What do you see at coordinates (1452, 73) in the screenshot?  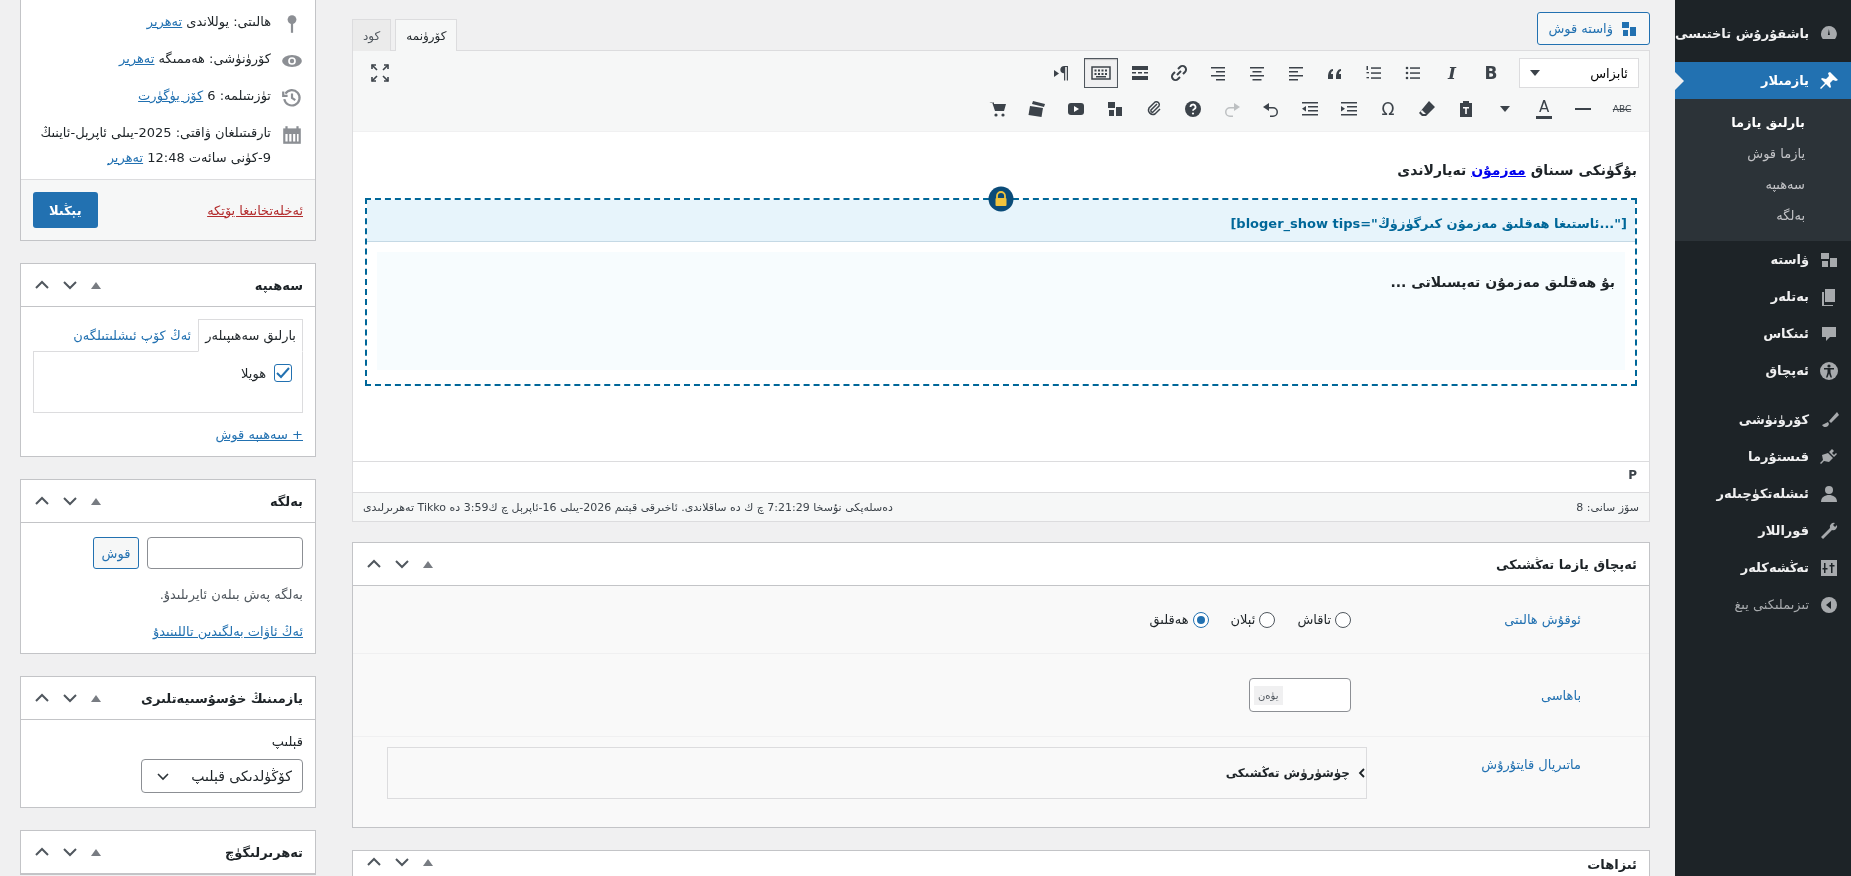 I see `italic-button: I` at bounding box center [1452, 73].